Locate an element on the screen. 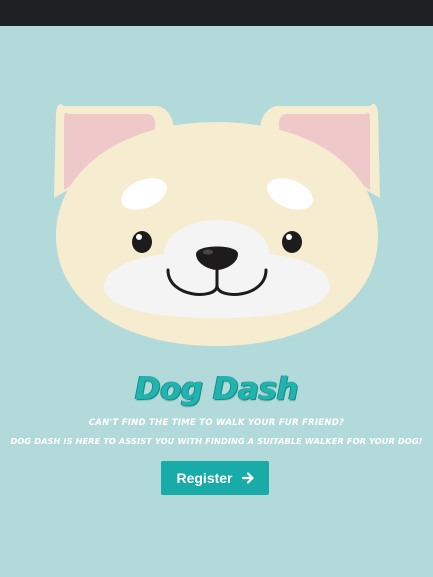 The height and width of the screenshot is (577, 433). register-button-label: Register is located at coordinates (204, 478).